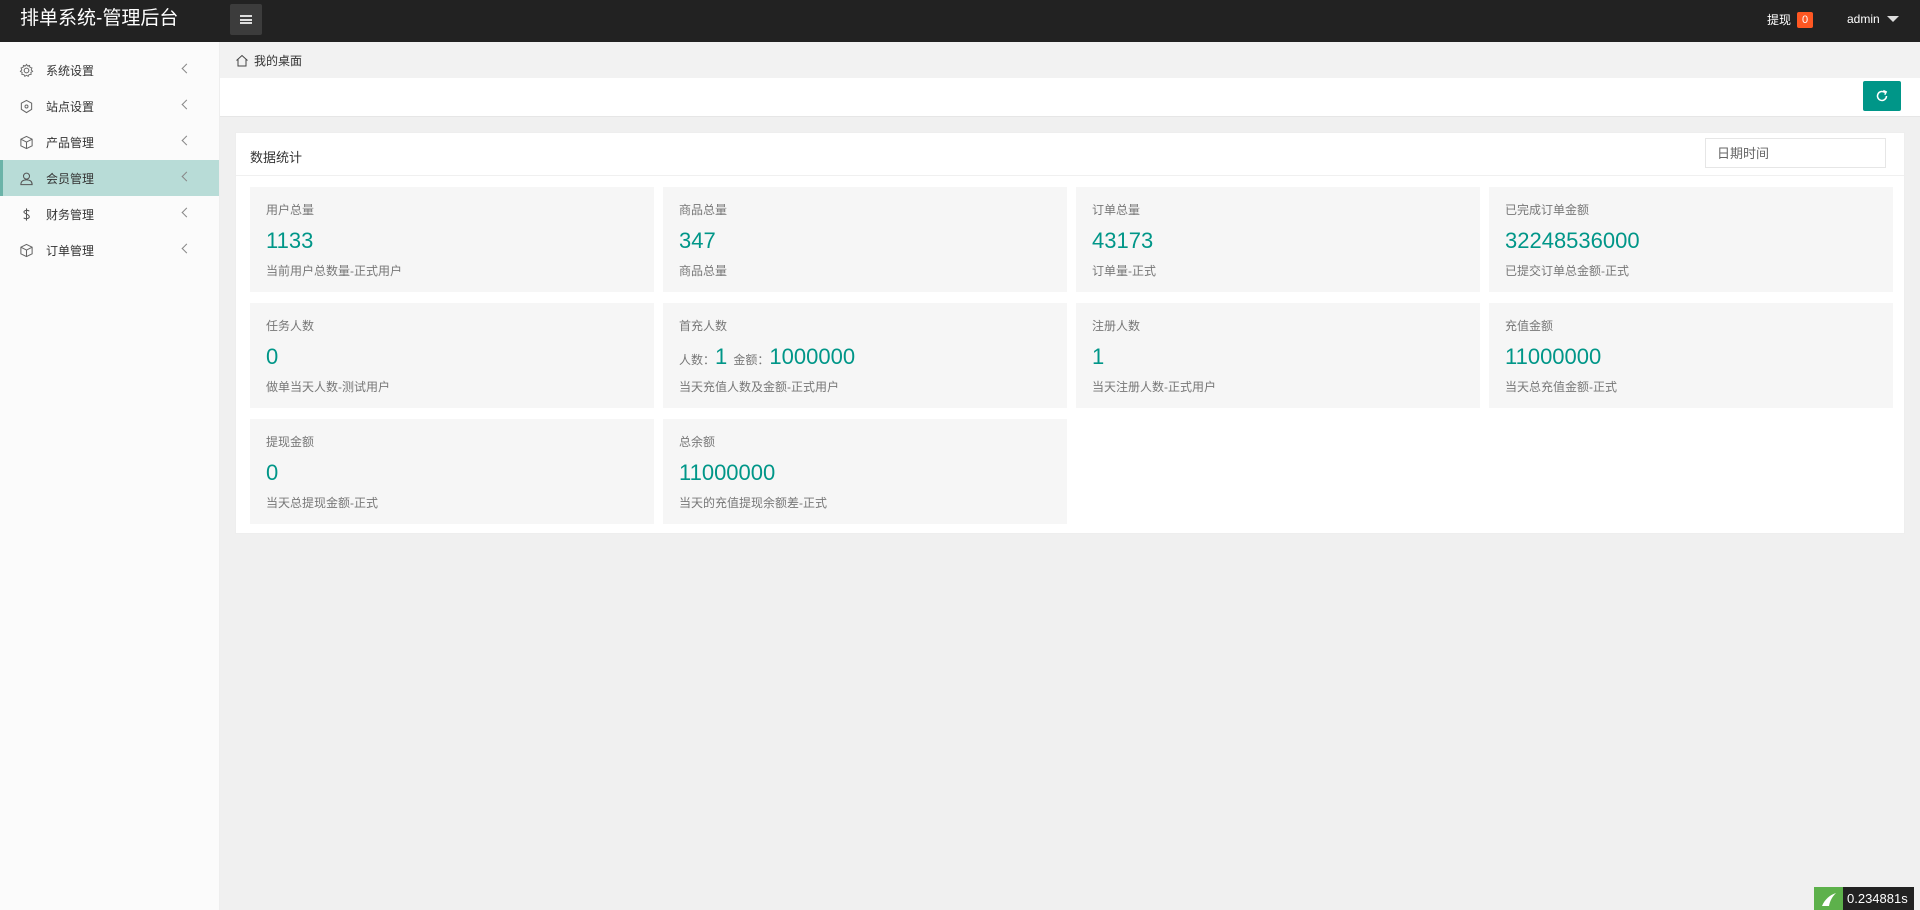  I want to click on stat-value-group: 人数：1 金额：1000000, so click(767, 357).